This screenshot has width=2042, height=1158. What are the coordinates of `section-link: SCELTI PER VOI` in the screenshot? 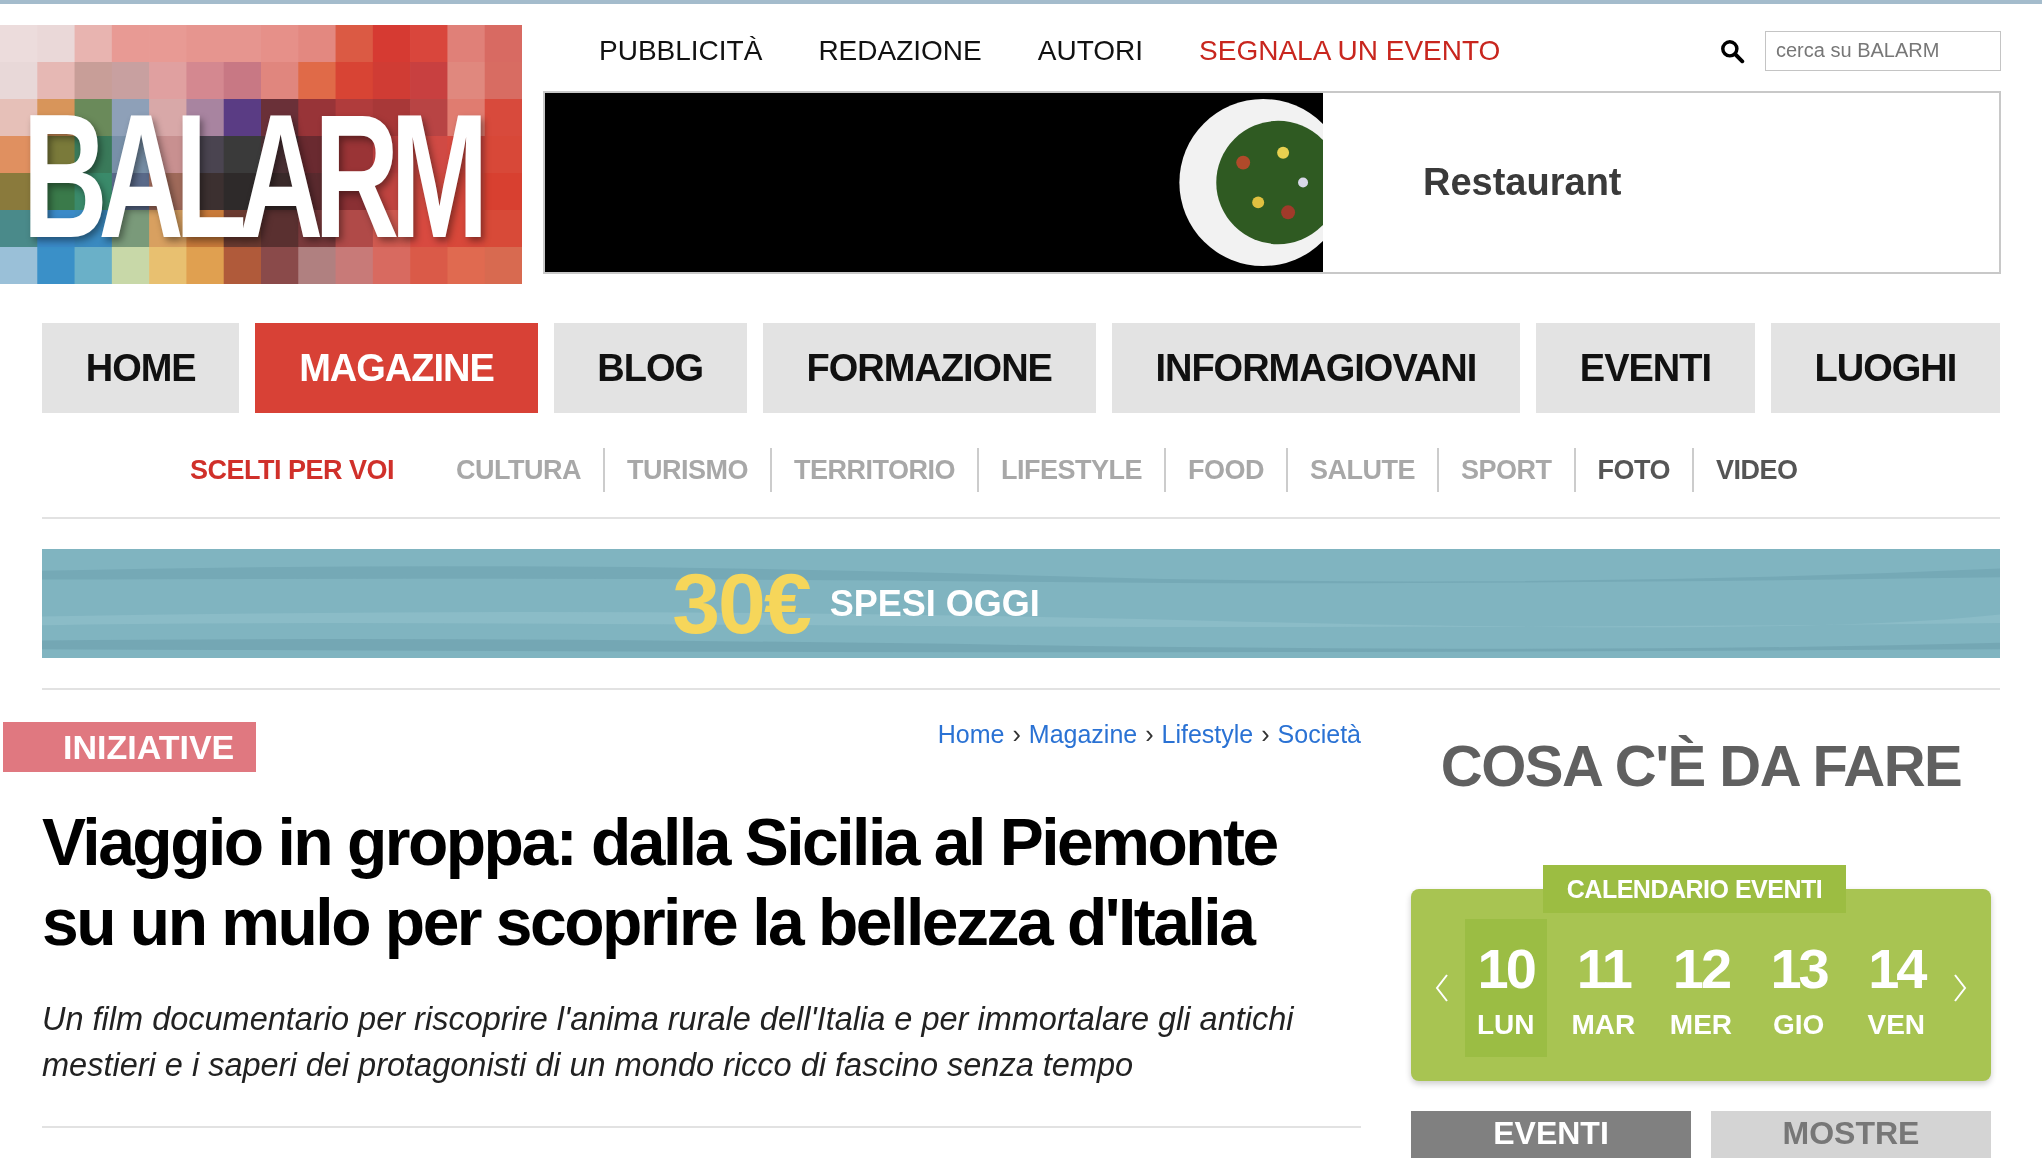 It's located at (303, 470).